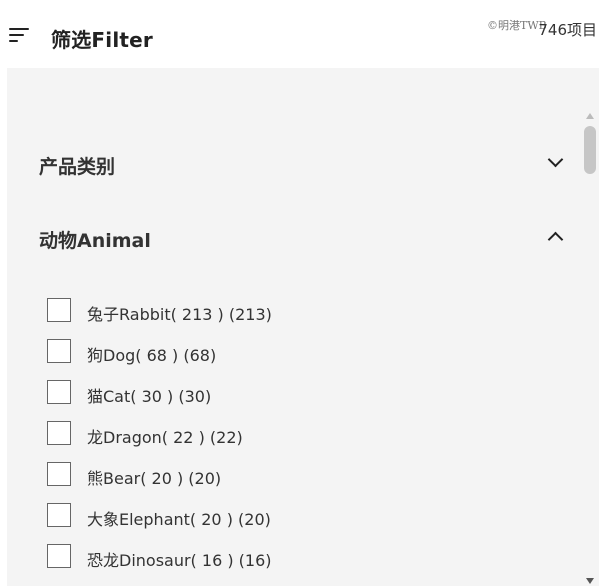 The image size is (599, 586). Describe the element at coordinates (149, 396) in the screenshot. I see `option-label: 猫Cat( 30 ) (30)` at that location.